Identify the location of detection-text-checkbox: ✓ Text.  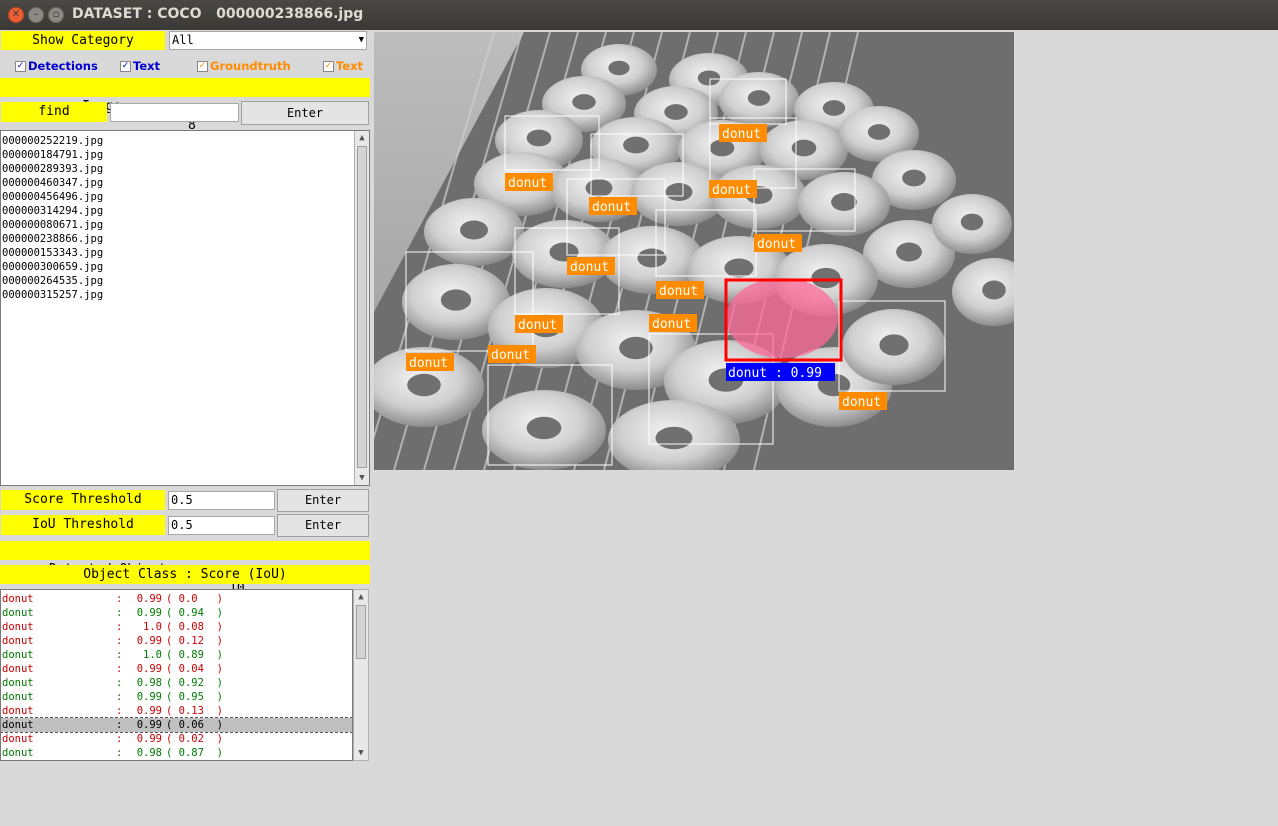
(140, 66).